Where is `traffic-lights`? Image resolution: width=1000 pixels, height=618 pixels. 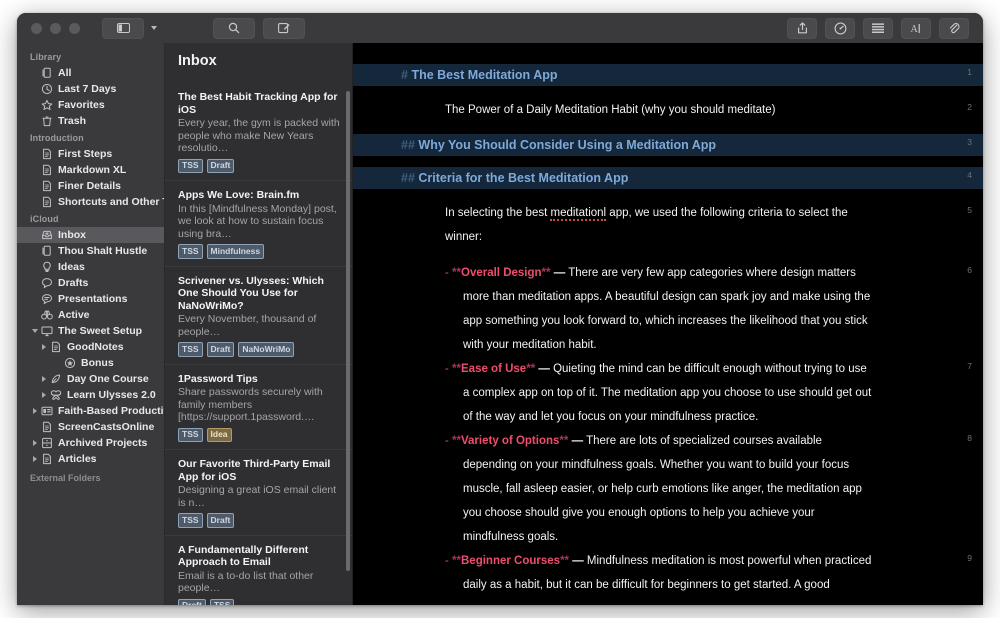 traffic-lights is located at coordinates (55, 28).